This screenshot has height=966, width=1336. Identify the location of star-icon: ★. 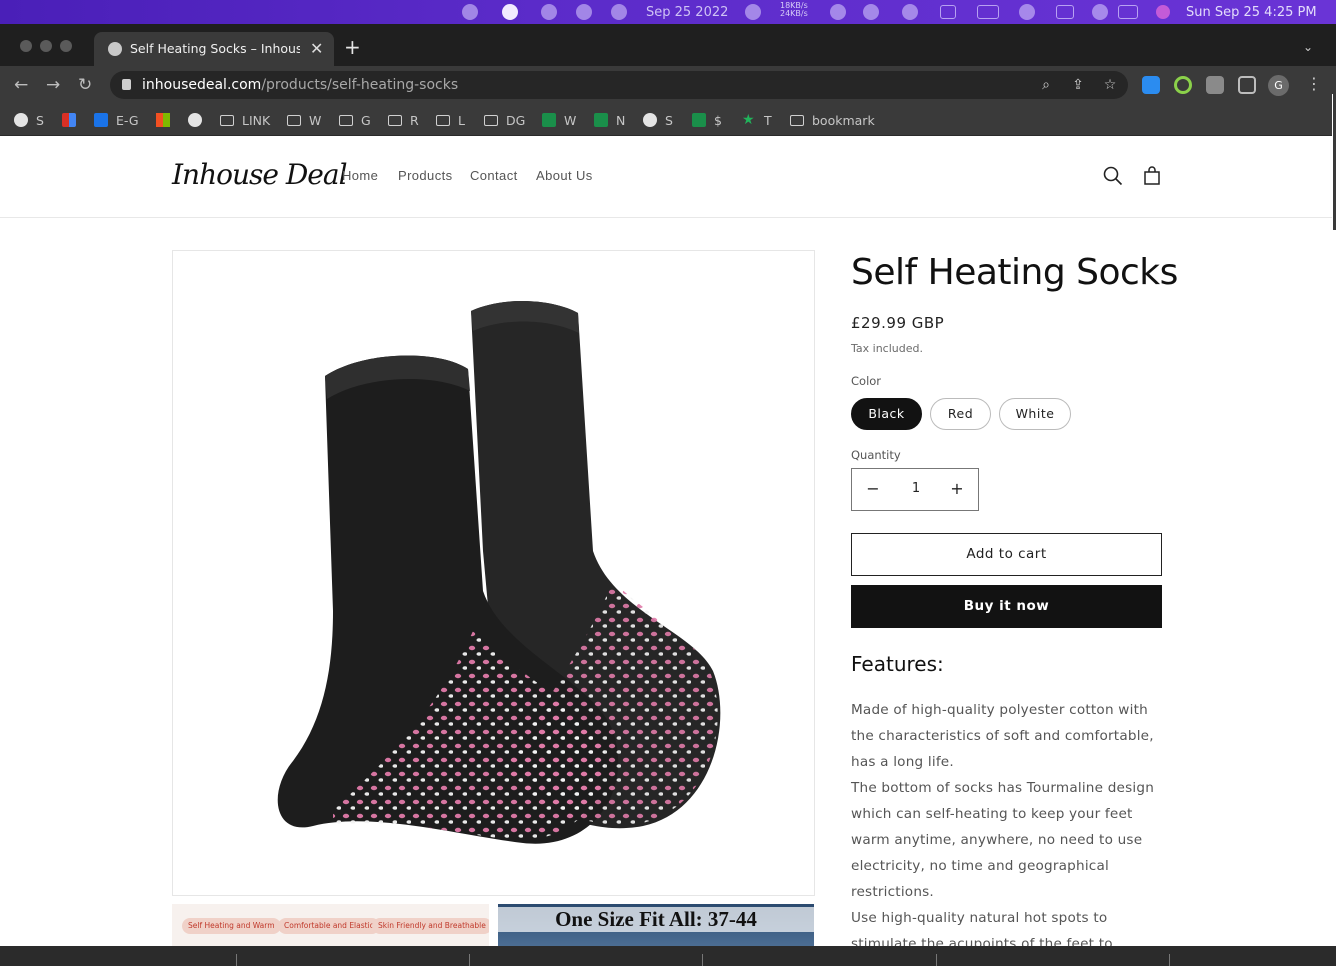
(748, 120).